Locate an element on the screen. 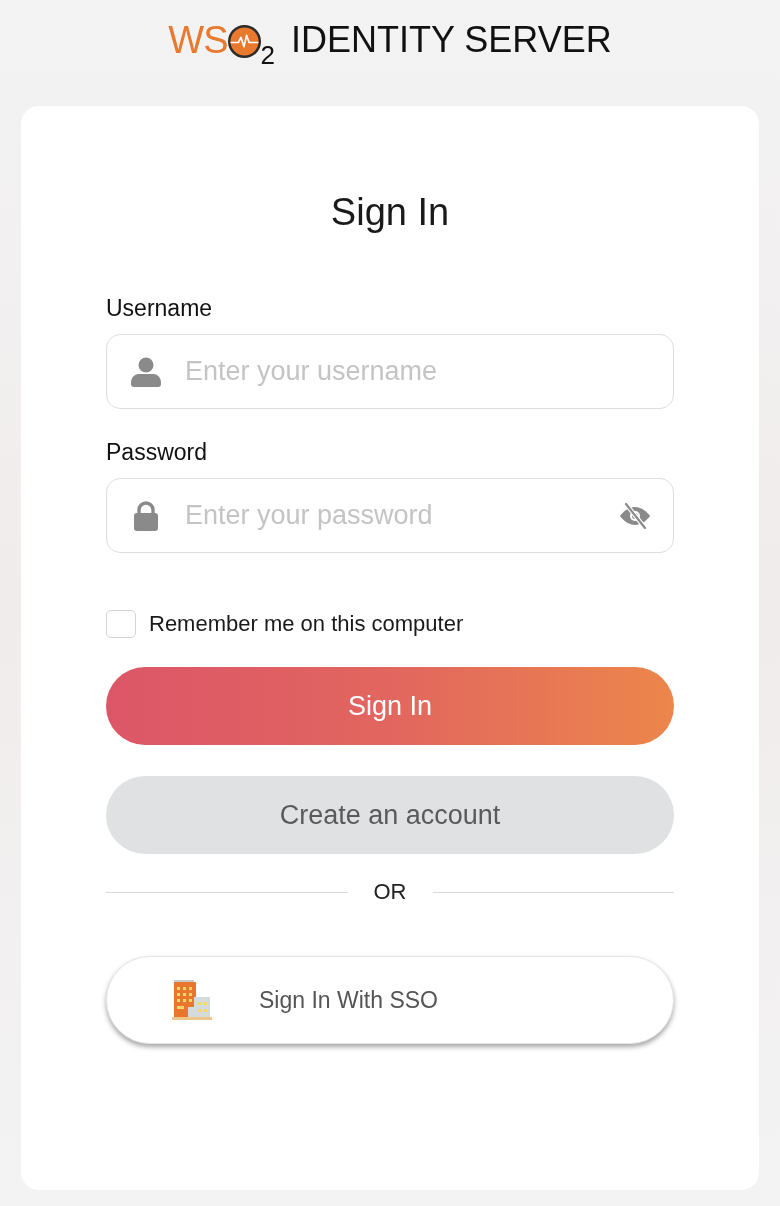 This screenshot has width=780, height=1206. eye-slash-icon is located at coordinates (635, 515).